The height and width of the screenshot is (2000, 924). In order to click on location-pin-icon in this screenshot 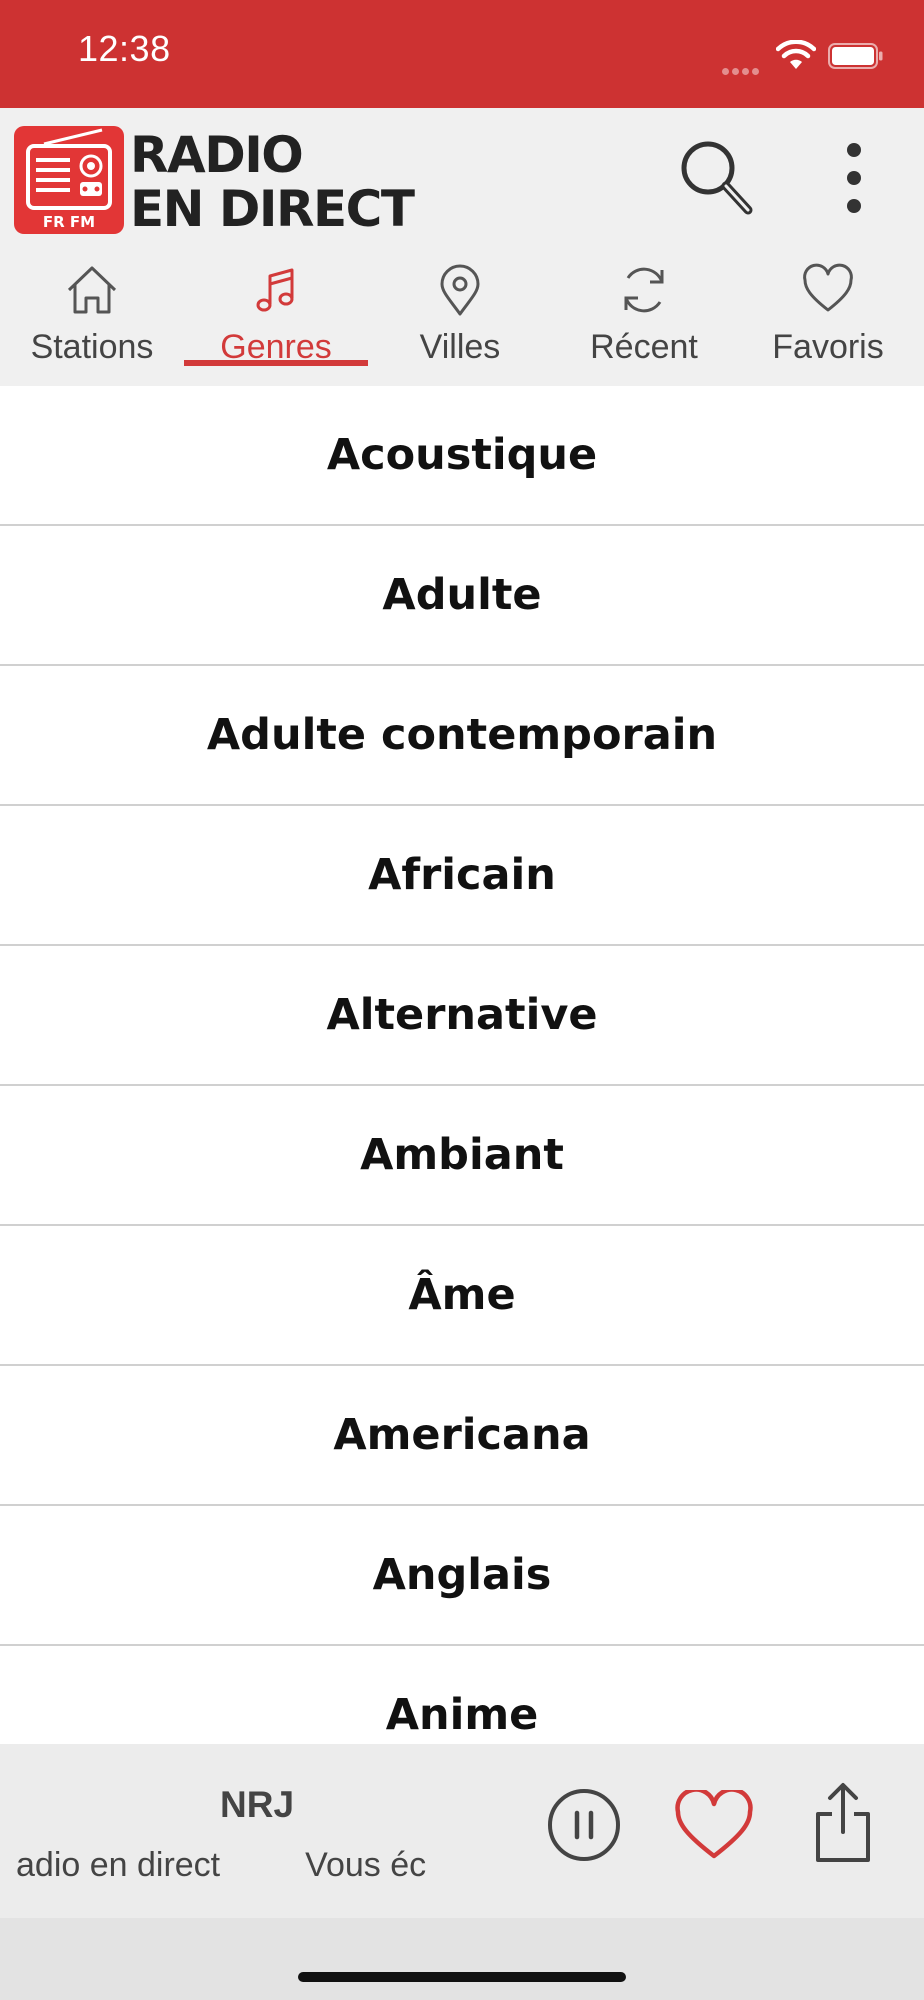, I will do `click(460, 290)`.